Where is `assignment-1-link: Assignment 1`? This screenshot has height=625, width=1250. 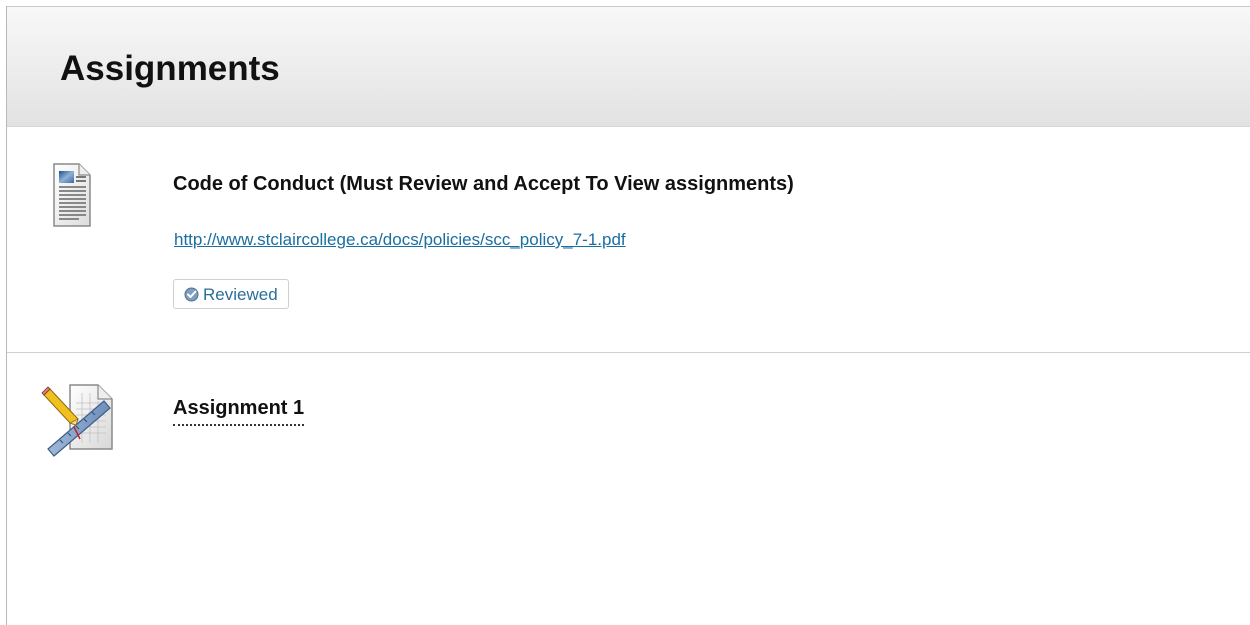 assignment-1-link: Assignment 1 is located at coordinates (239, 411).